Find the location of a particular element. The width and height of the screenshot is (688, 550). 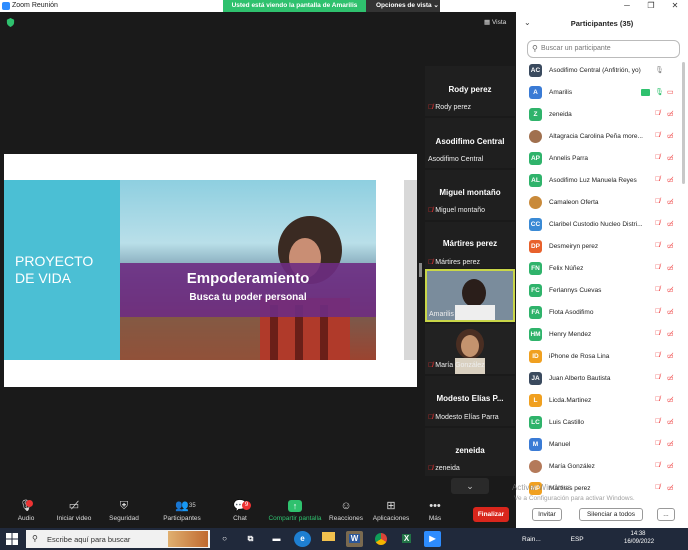

participant-row: M Manuel 🎙̸ ▭̸ is located at coordinates (602, 445).